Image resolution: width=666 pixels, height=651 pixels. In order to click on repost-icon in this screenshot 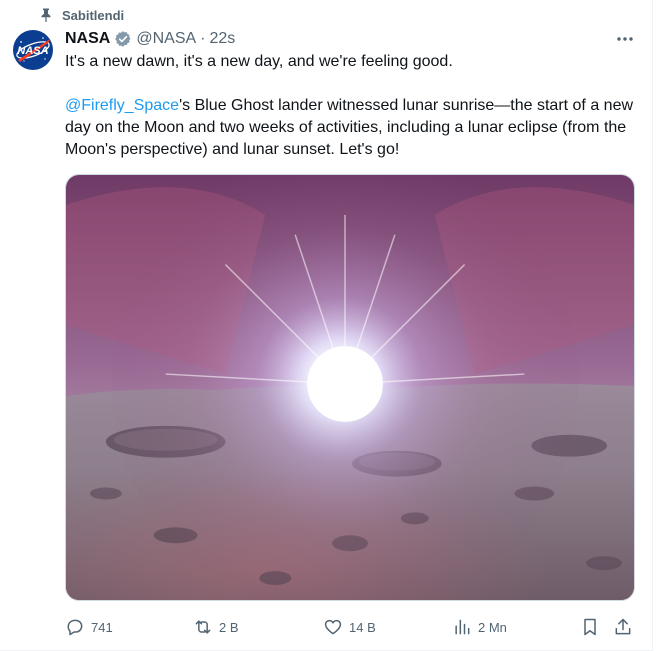, I will do `click(203, 627)`.